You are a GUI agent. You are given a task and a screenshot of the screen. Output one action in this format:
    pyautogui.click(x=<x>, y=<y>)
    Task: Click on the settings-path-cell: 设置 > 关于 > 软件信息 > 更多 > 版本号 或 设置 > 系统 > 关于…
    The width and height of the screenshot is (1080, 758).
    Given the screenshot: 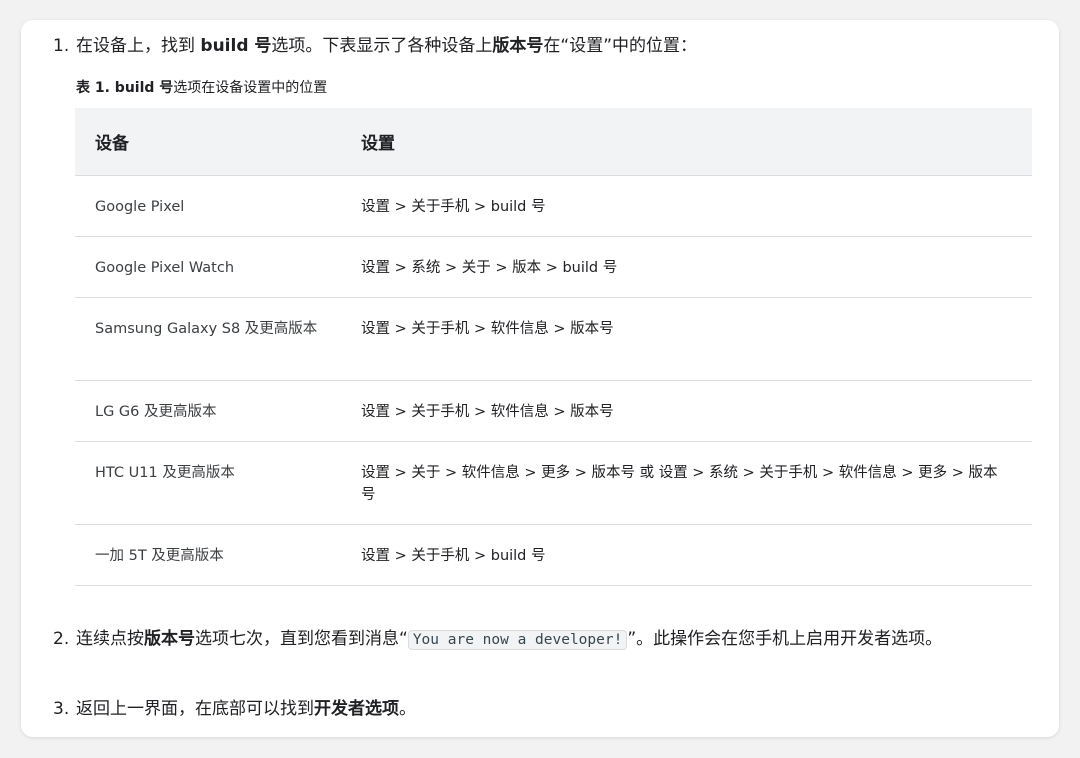 What is the action you would take?
    pyautogui.click(x=686, y=483)
    